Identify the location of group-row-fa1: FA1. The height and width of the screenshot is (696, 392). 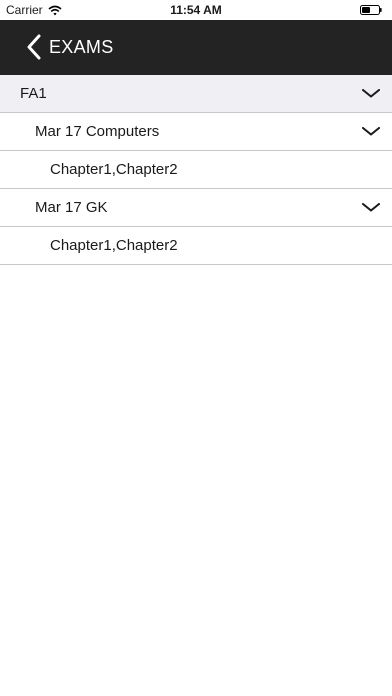
(196, 94).